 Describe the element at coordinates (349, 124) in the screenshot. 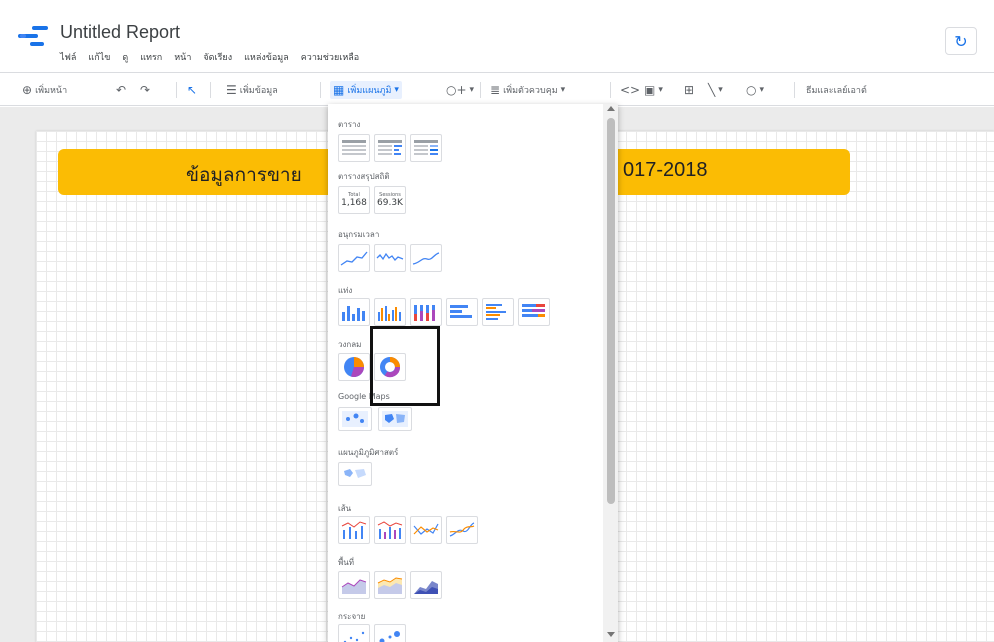

I see `section-label-table: ตาราง` at that location.